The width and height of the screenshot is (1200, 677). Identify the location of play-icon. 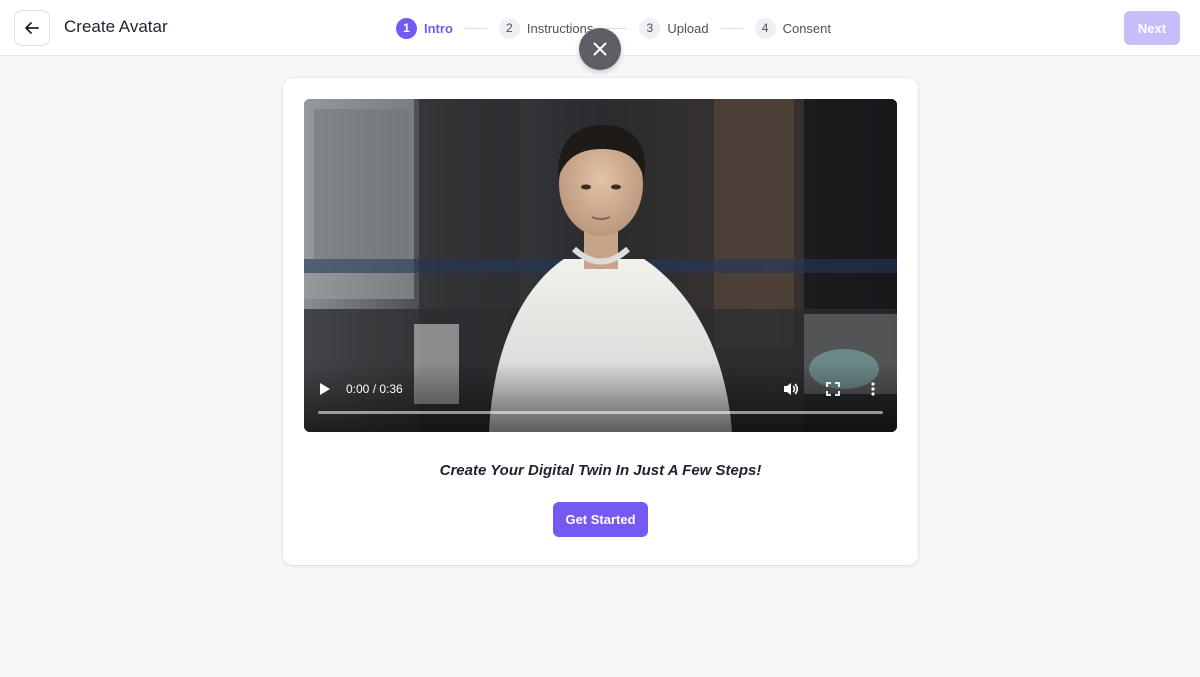
(325, 389).